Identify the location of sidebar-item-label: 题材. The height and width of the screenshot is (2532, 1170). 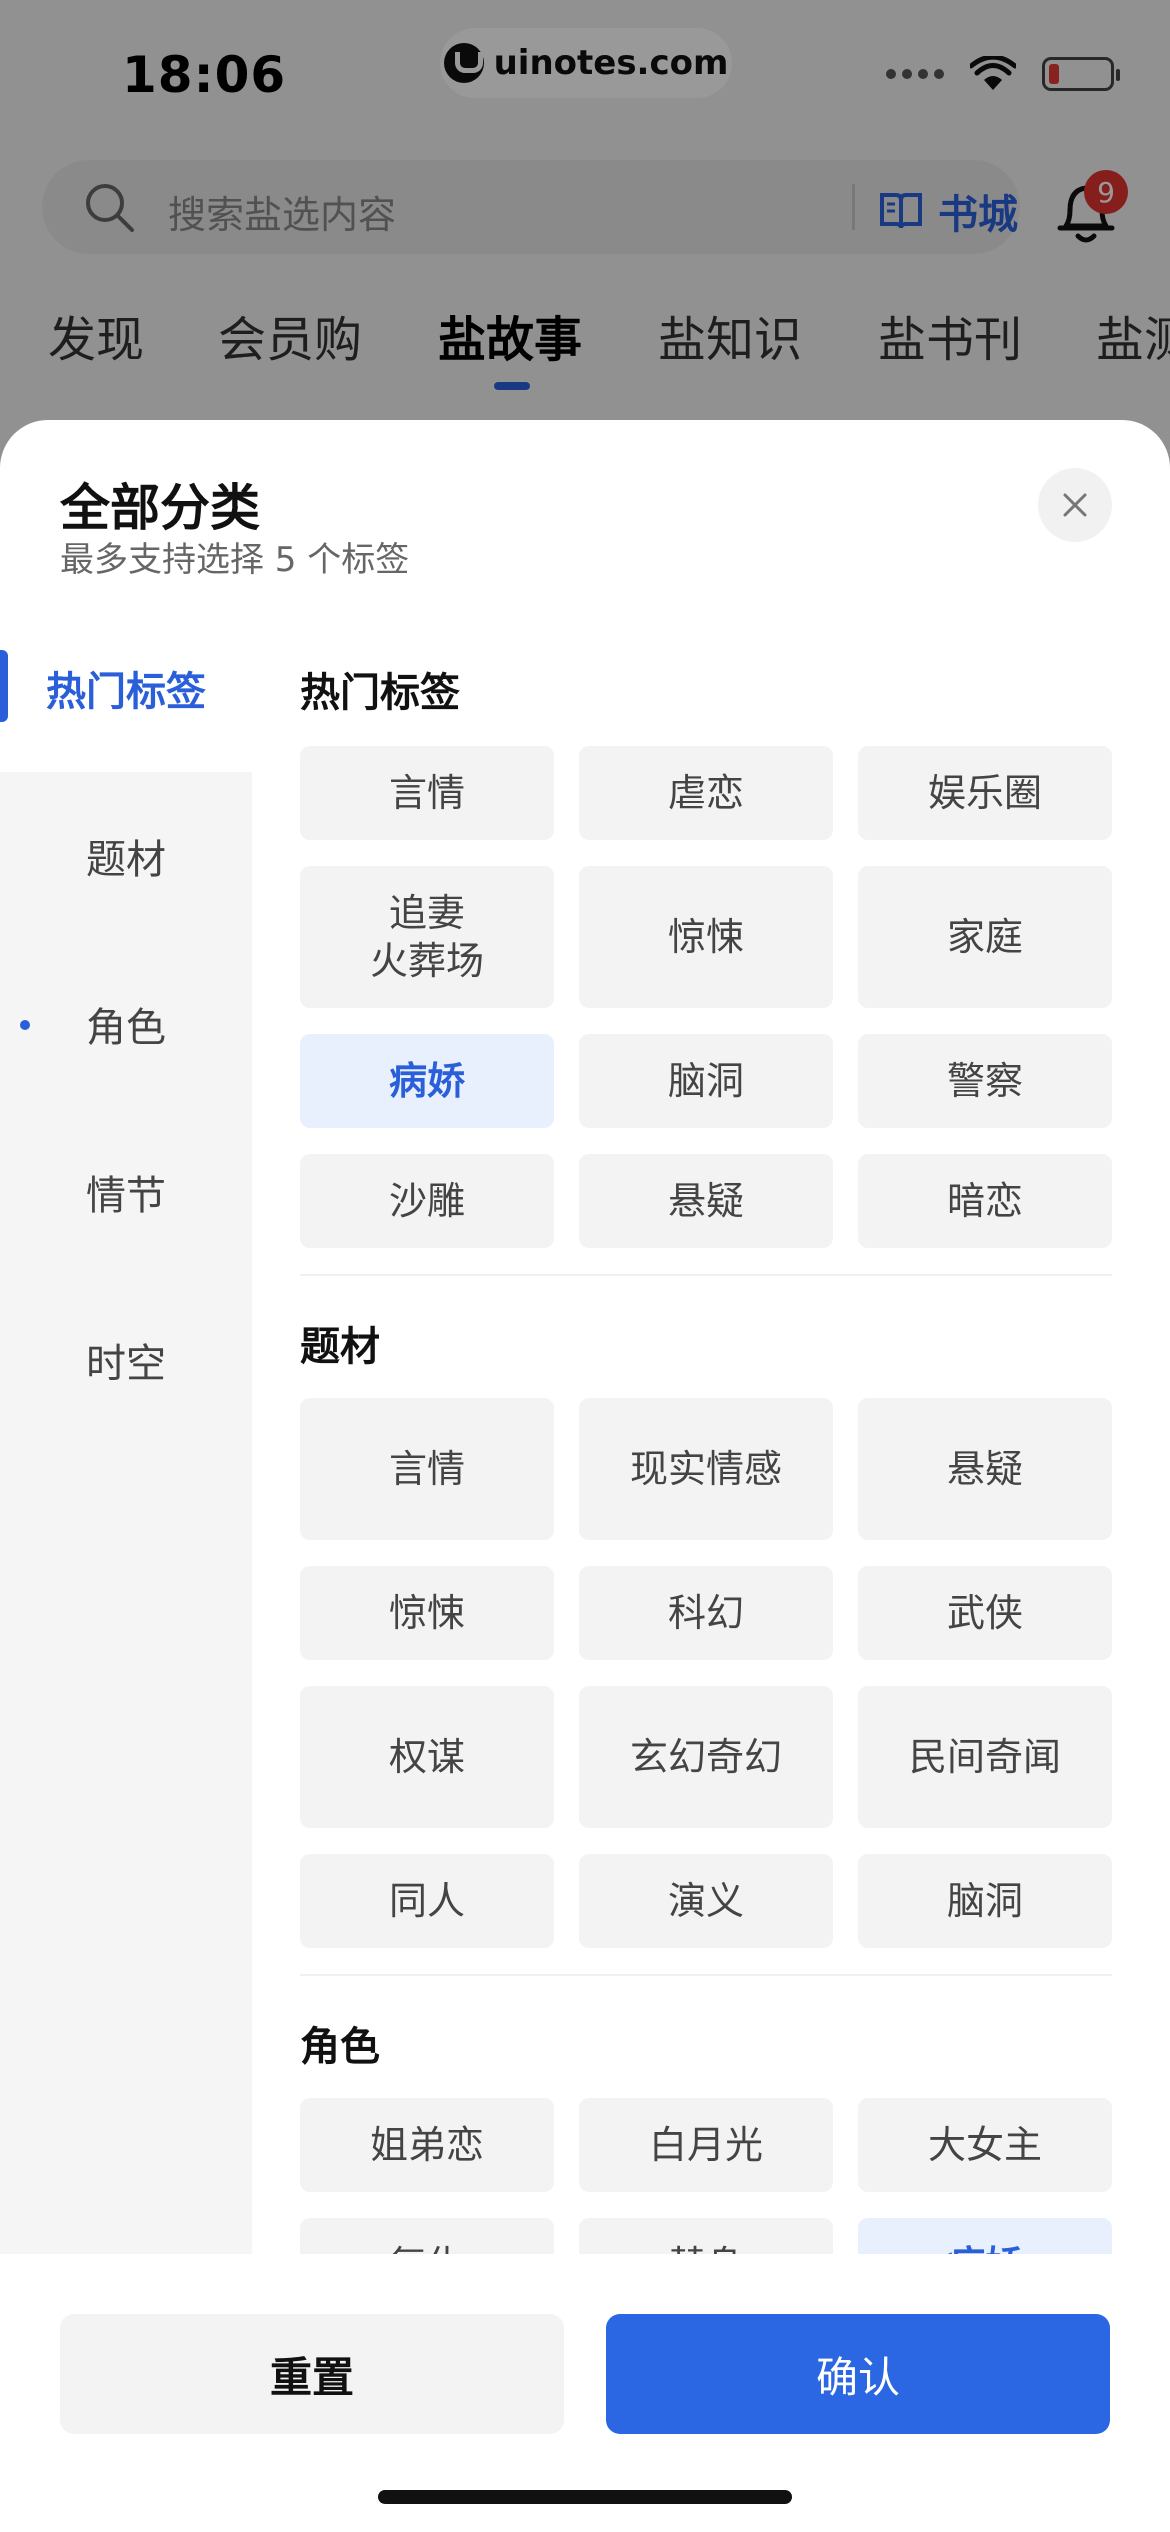
(126, 860).